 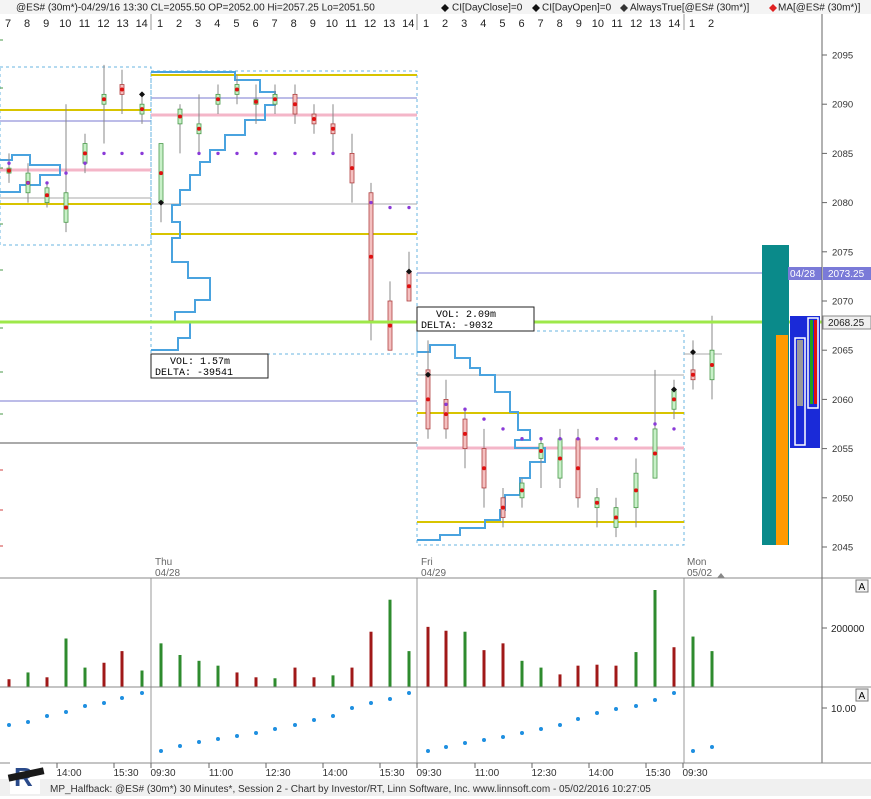 What do you see at coordinates (842, 548) in the screenshot?
I see `price-tick-label: 2045` at bounding box center [842, 548].